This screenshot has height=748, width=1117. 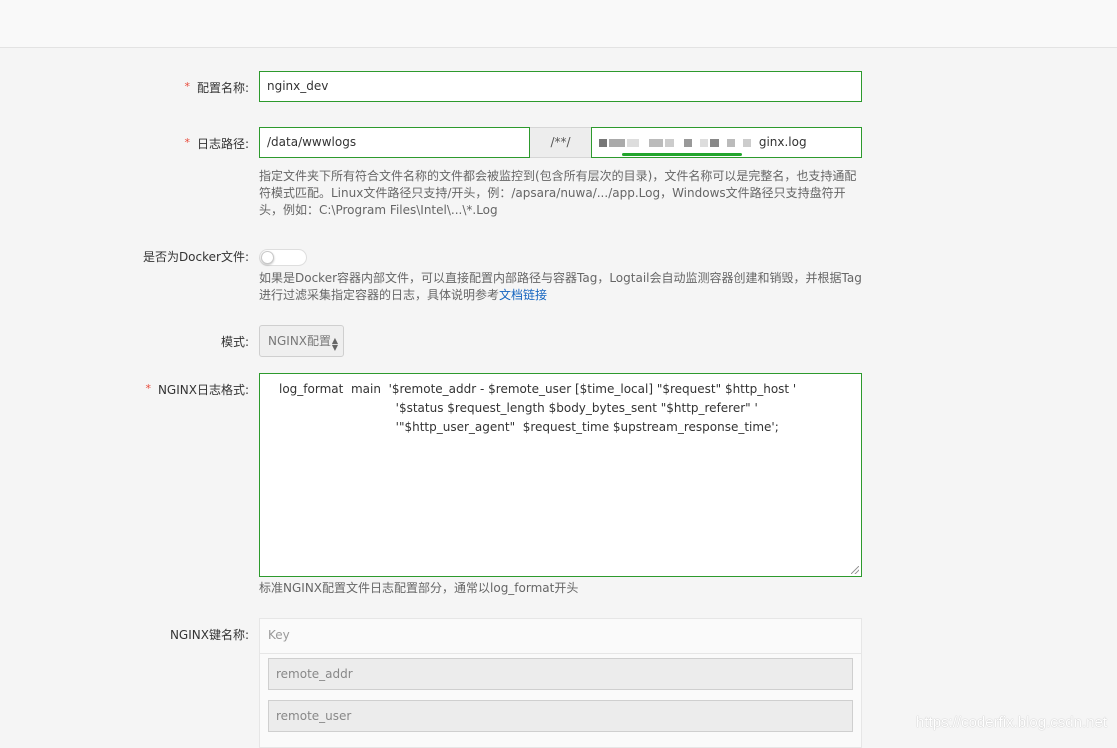 What do you see at coordinates (558, 24) in the screenshot?
I see `top-bar` at bounding box center [558, 24].